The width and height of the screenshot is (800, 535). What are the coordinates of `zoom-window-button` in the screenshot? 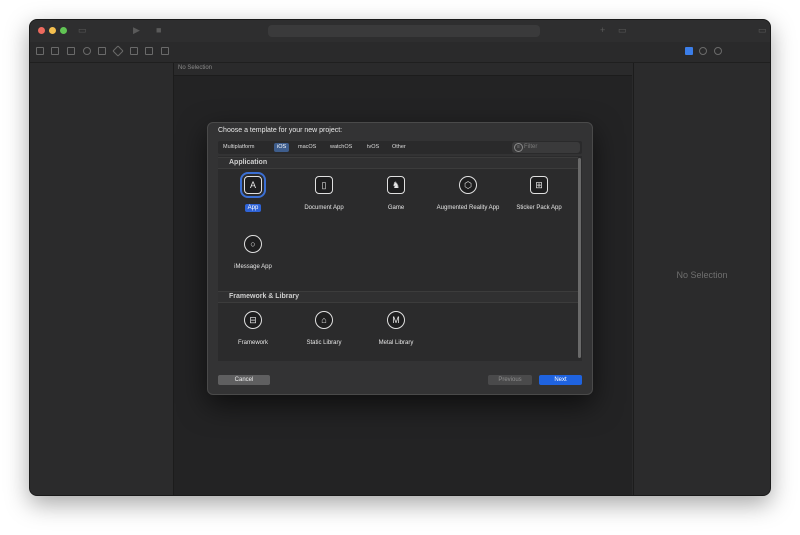 It's located at (63, 30).